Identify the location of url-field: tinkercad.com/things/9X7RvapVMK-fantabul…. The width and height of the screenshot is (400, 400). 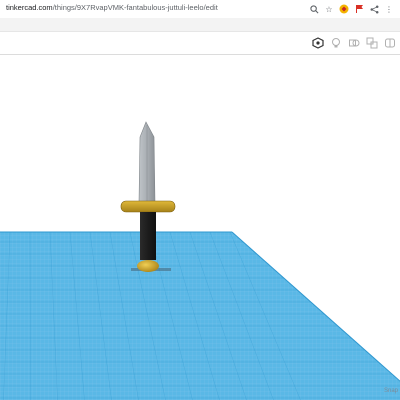
(112, 7).